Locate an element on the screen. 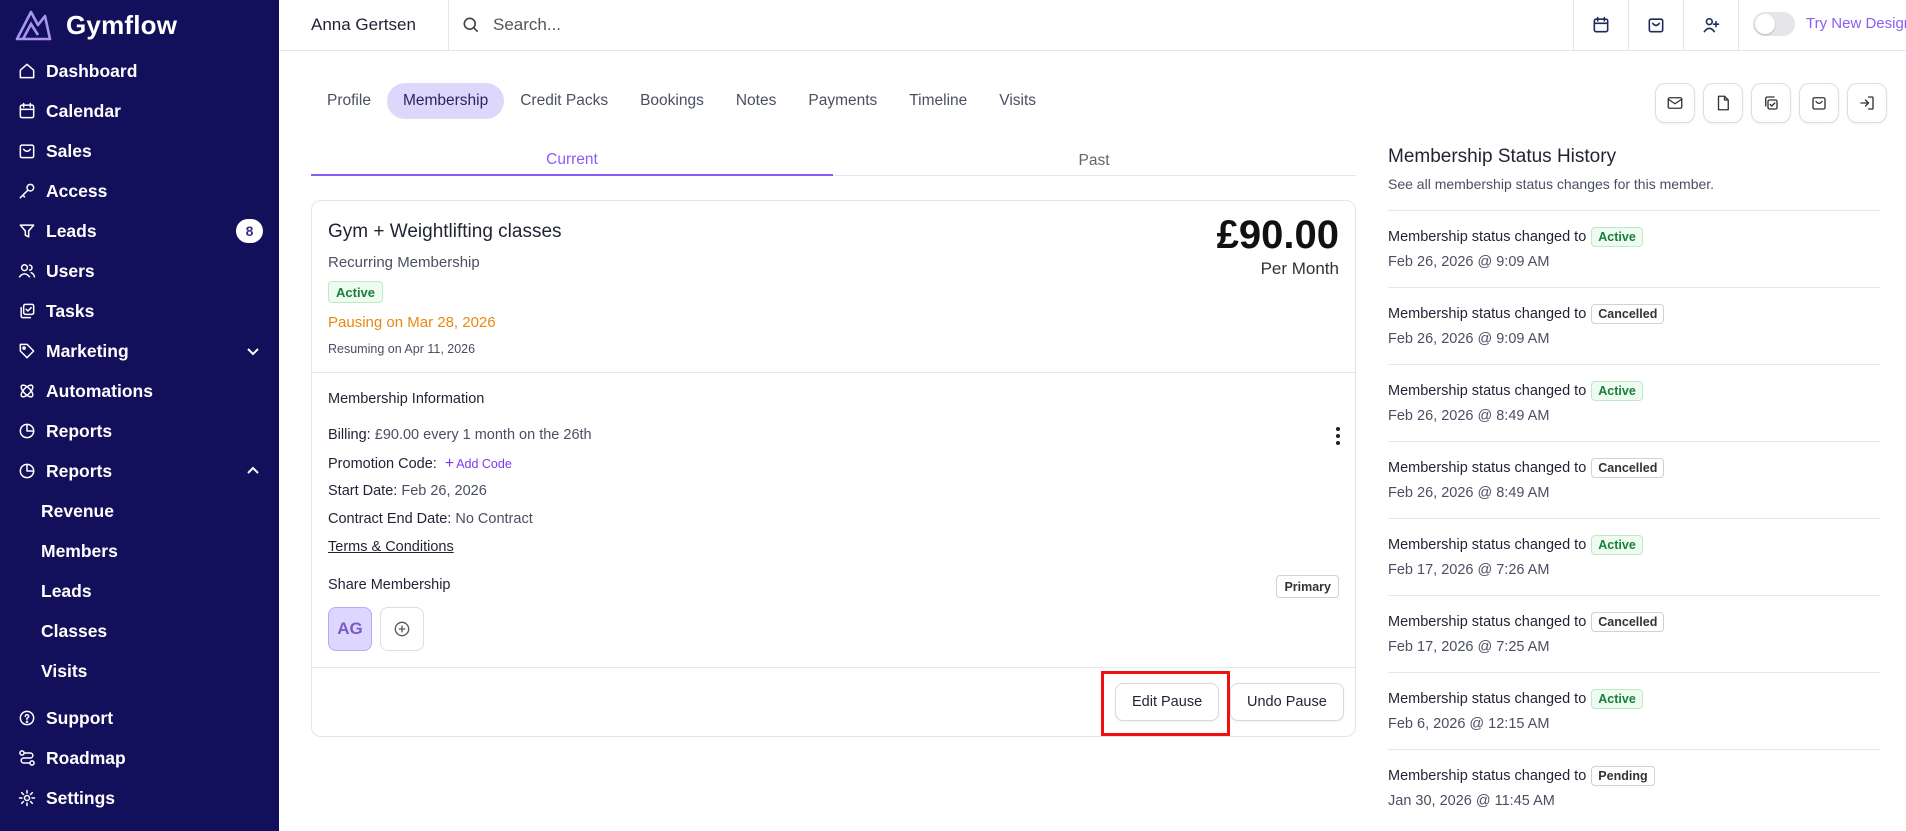 The image size is (1906, 831). tab-membership: Membership is located at coordinates (445, 101).